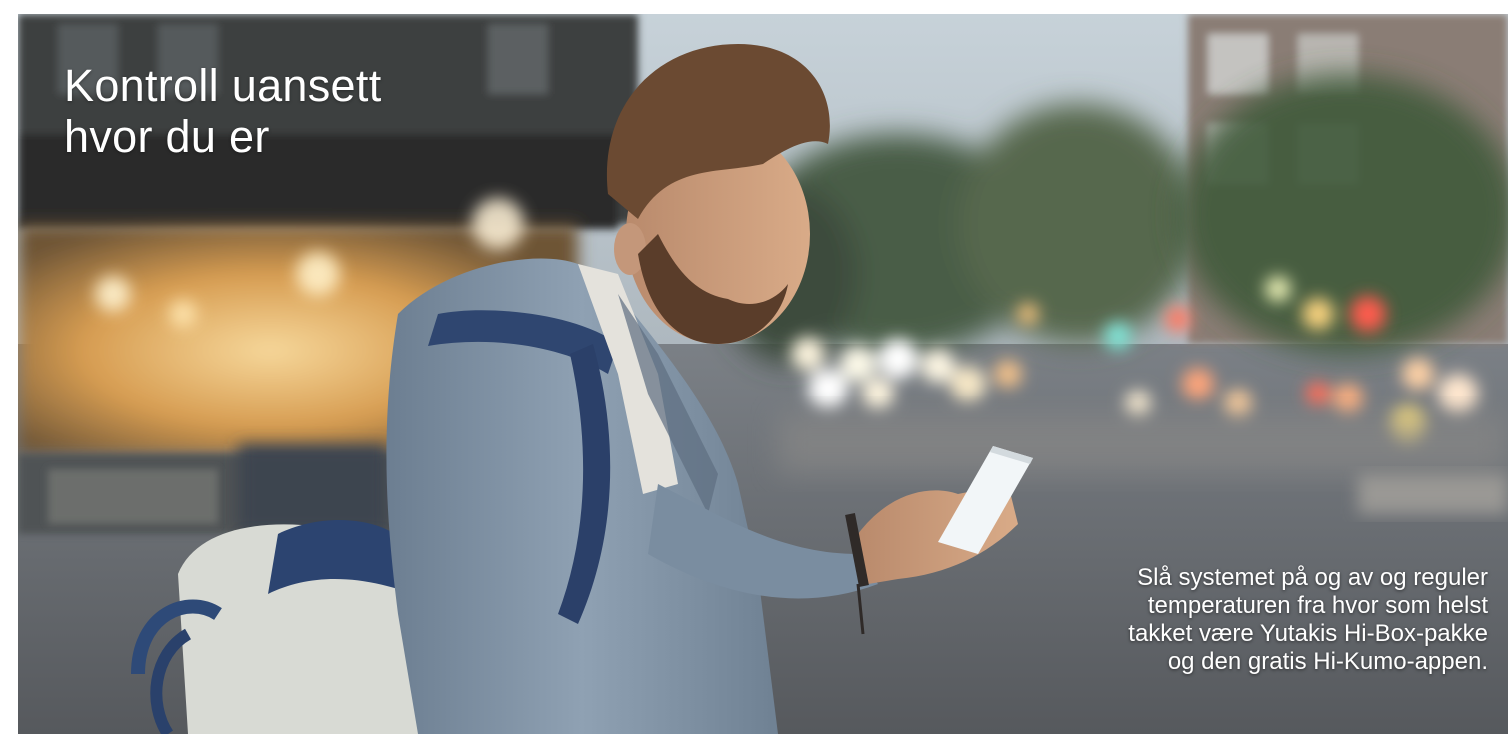 The width and height of the screenshot is (1508, 734). Describe the element at coordinates (1317, 605) in the screenshot. I see `caption-line-2: temperaturen fra hvor som helst` at that location.